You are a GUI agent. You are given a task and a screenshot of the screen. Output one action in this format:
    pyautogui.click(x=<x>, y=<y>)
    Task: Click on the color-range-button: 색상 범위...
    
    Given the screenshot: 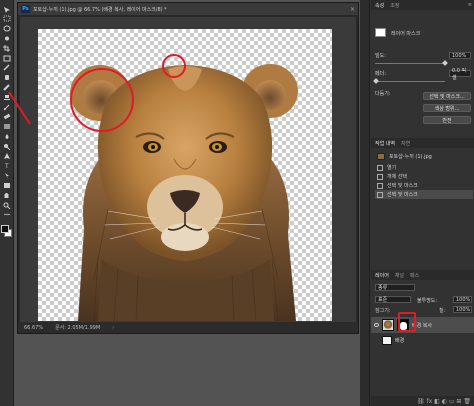 What is the action you would take?
    pyautogui.click(x=447, y=108)
    